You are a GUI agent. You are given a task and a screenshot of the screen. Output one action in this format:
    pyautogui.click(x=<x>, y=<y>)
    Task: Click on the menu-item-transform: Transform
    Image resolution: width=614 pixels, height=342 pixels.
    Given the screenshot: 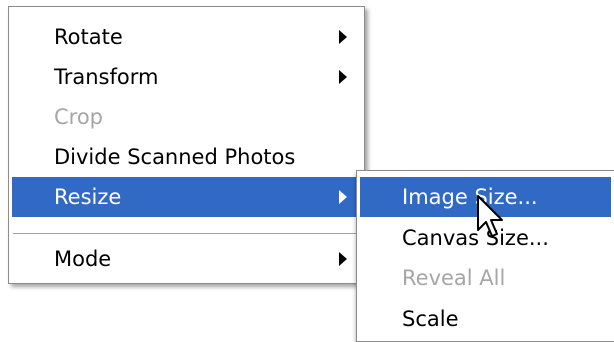 What is the action you would take?
    pyautogui.click(x=186, y=77)
    